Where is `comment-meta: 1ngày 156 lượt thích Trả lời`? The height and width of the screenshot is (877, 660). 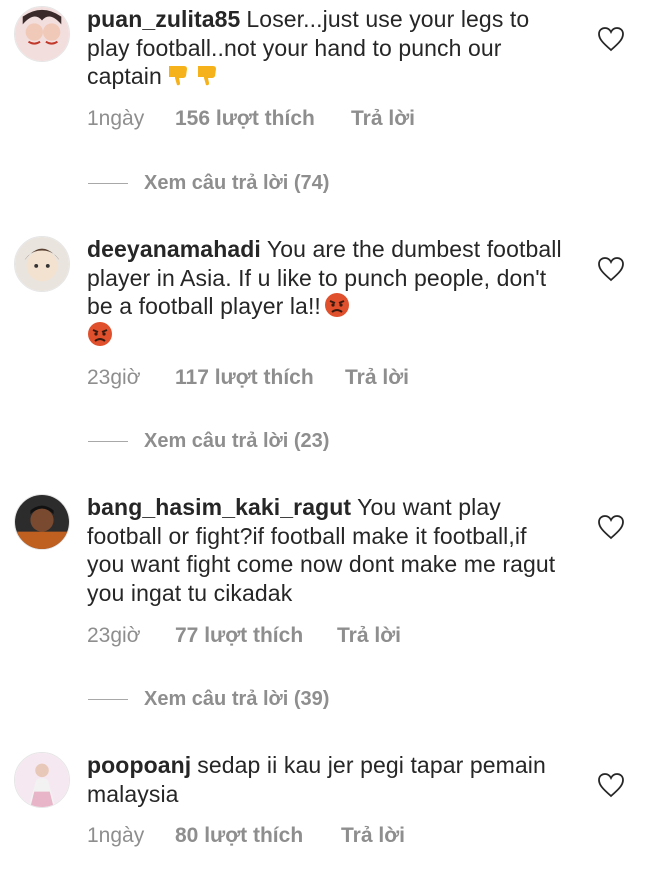 comment-meta: 1ngày 156 lượt thích Trả lời is located at coordinates (251, 119).